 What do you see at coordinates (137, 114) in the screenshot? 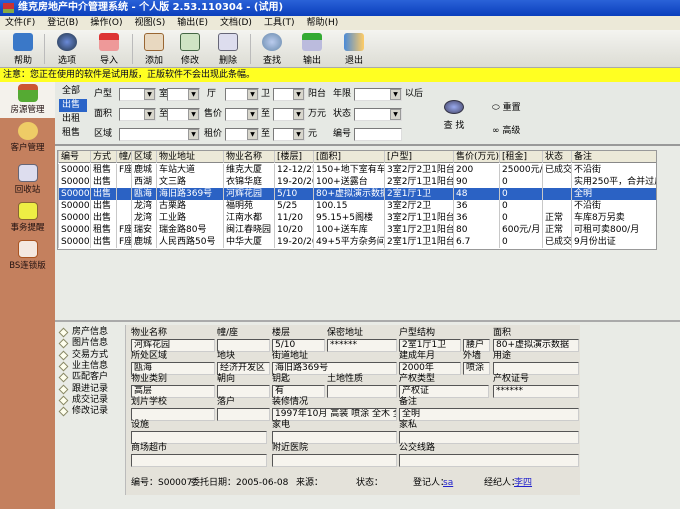
I see `area-min-select: ▼` at bounding box center [137, 114].